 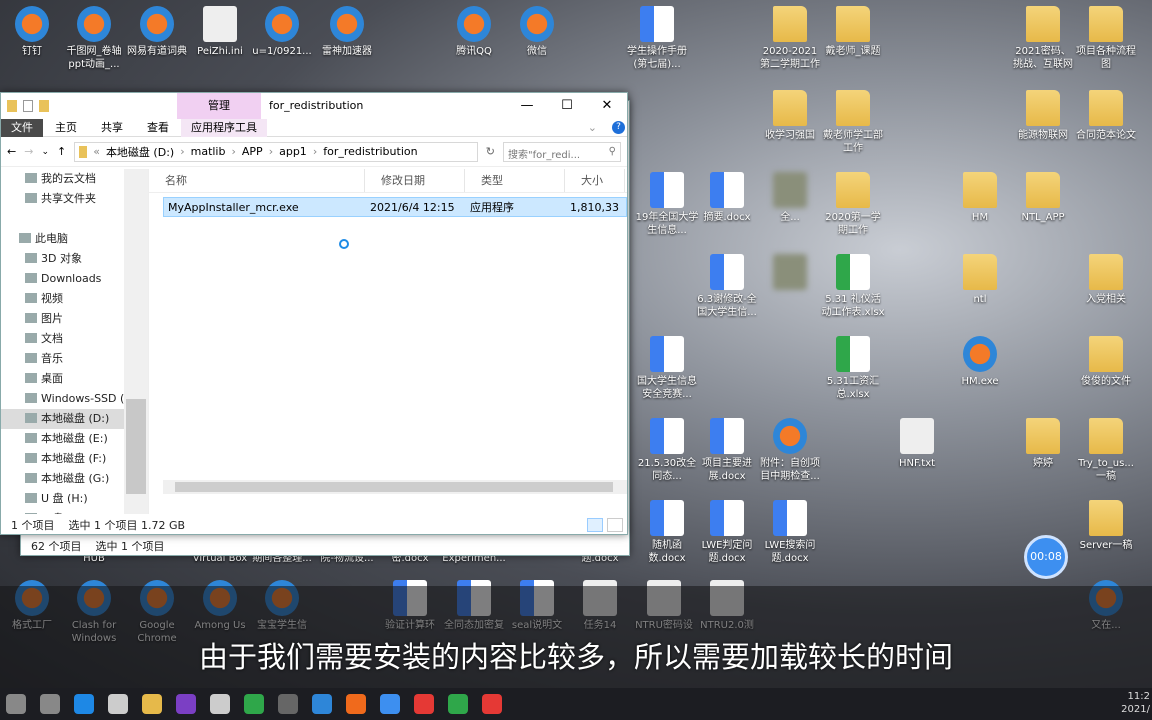 I want to click on column-header: 修改日期, so click(x=415, y=180).